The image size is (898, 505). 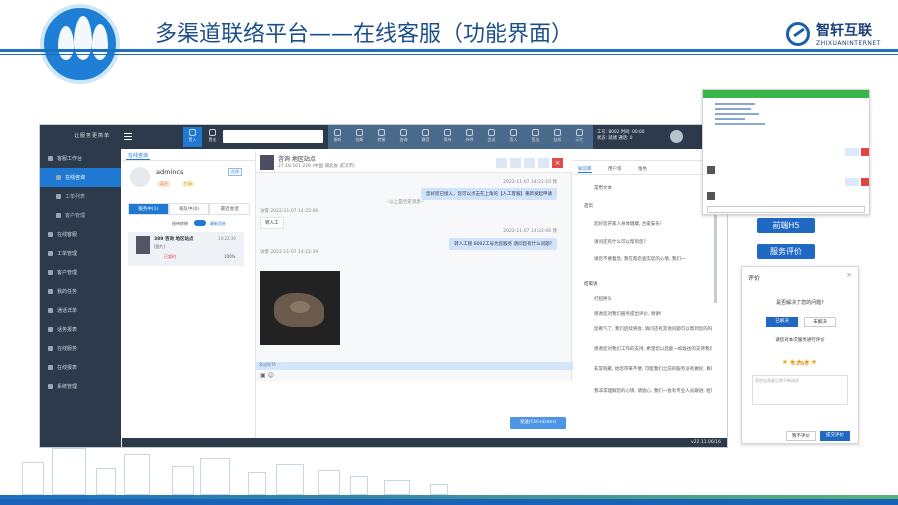 I want to click on knowledge-item: 非常抱歉, 给您带来不便, 可能我们之前的服务没有做好, 真的很抱歉, so click(x=653, y=369).